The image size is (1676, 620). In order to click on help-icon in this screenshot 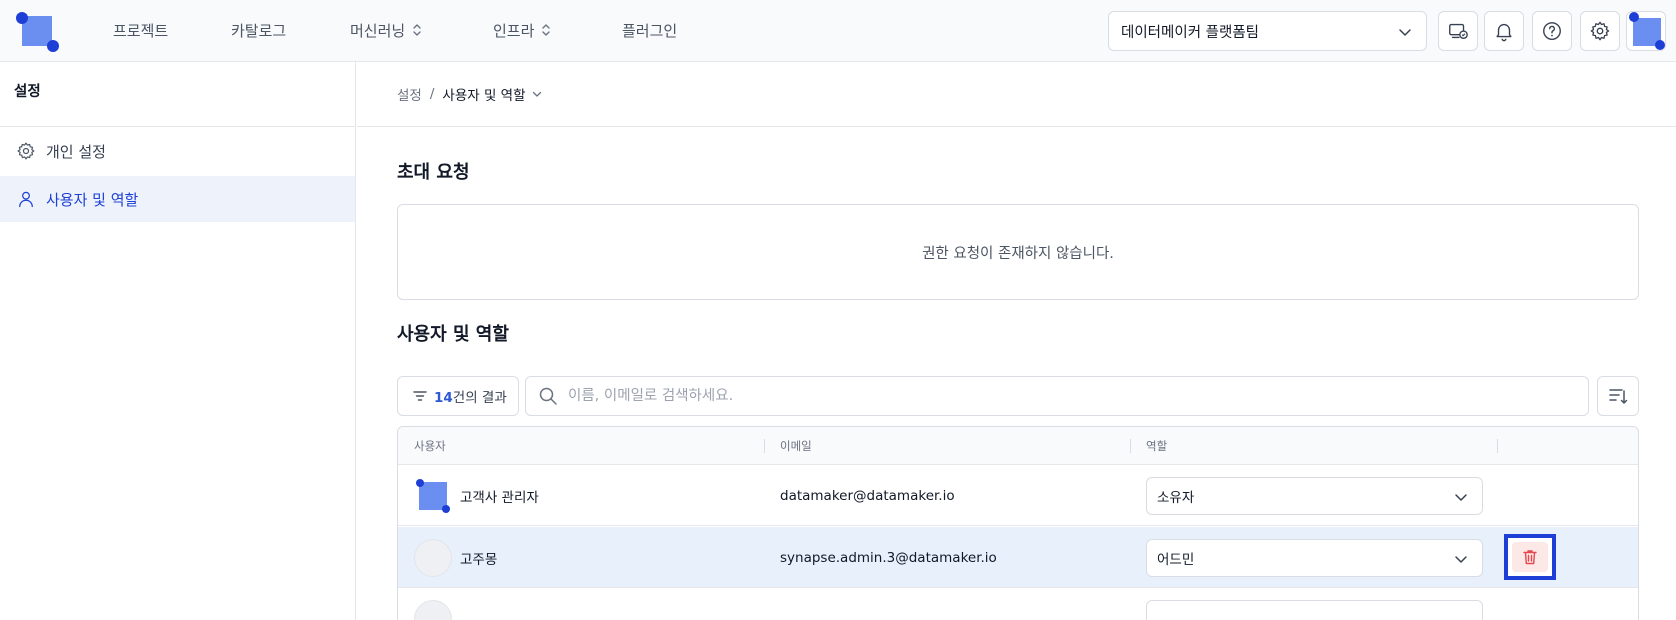, I will do `click(1552, 31)`.